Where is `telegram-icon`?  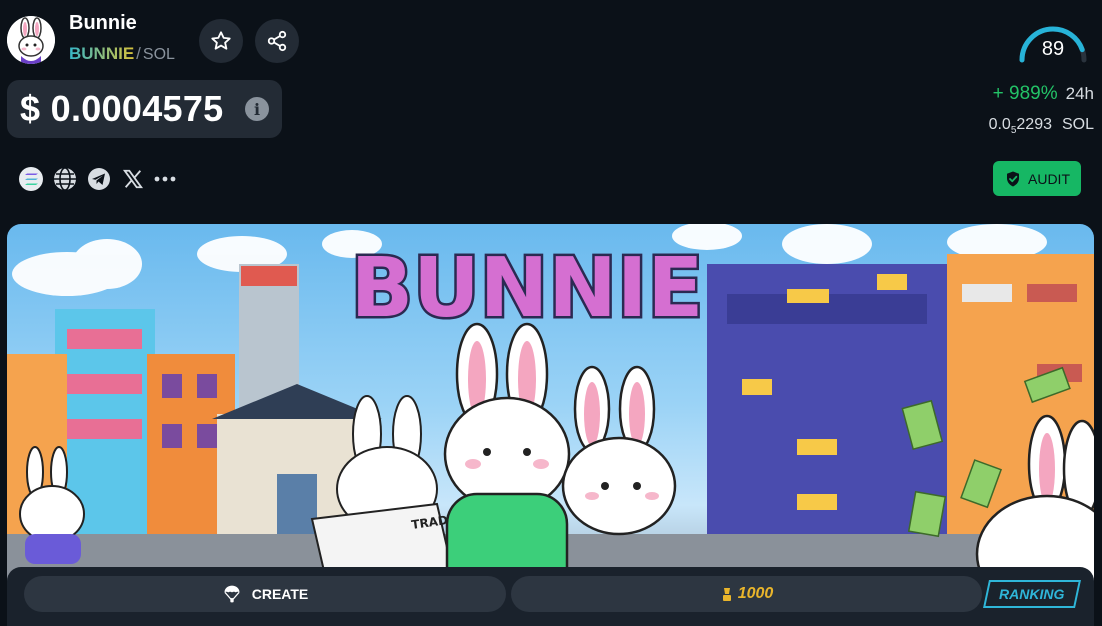 telegram-icon is located at coordinates (99, 179).